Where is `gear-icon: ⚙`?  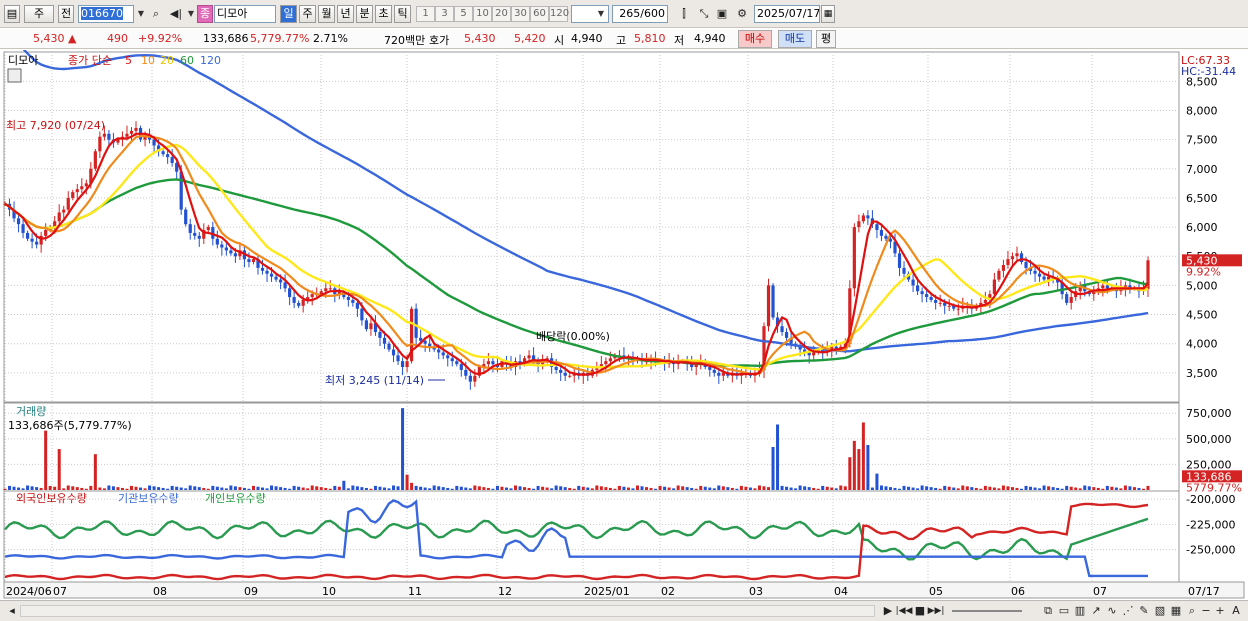
gear-icon: ⚙ is located at coordinates (742, 14).